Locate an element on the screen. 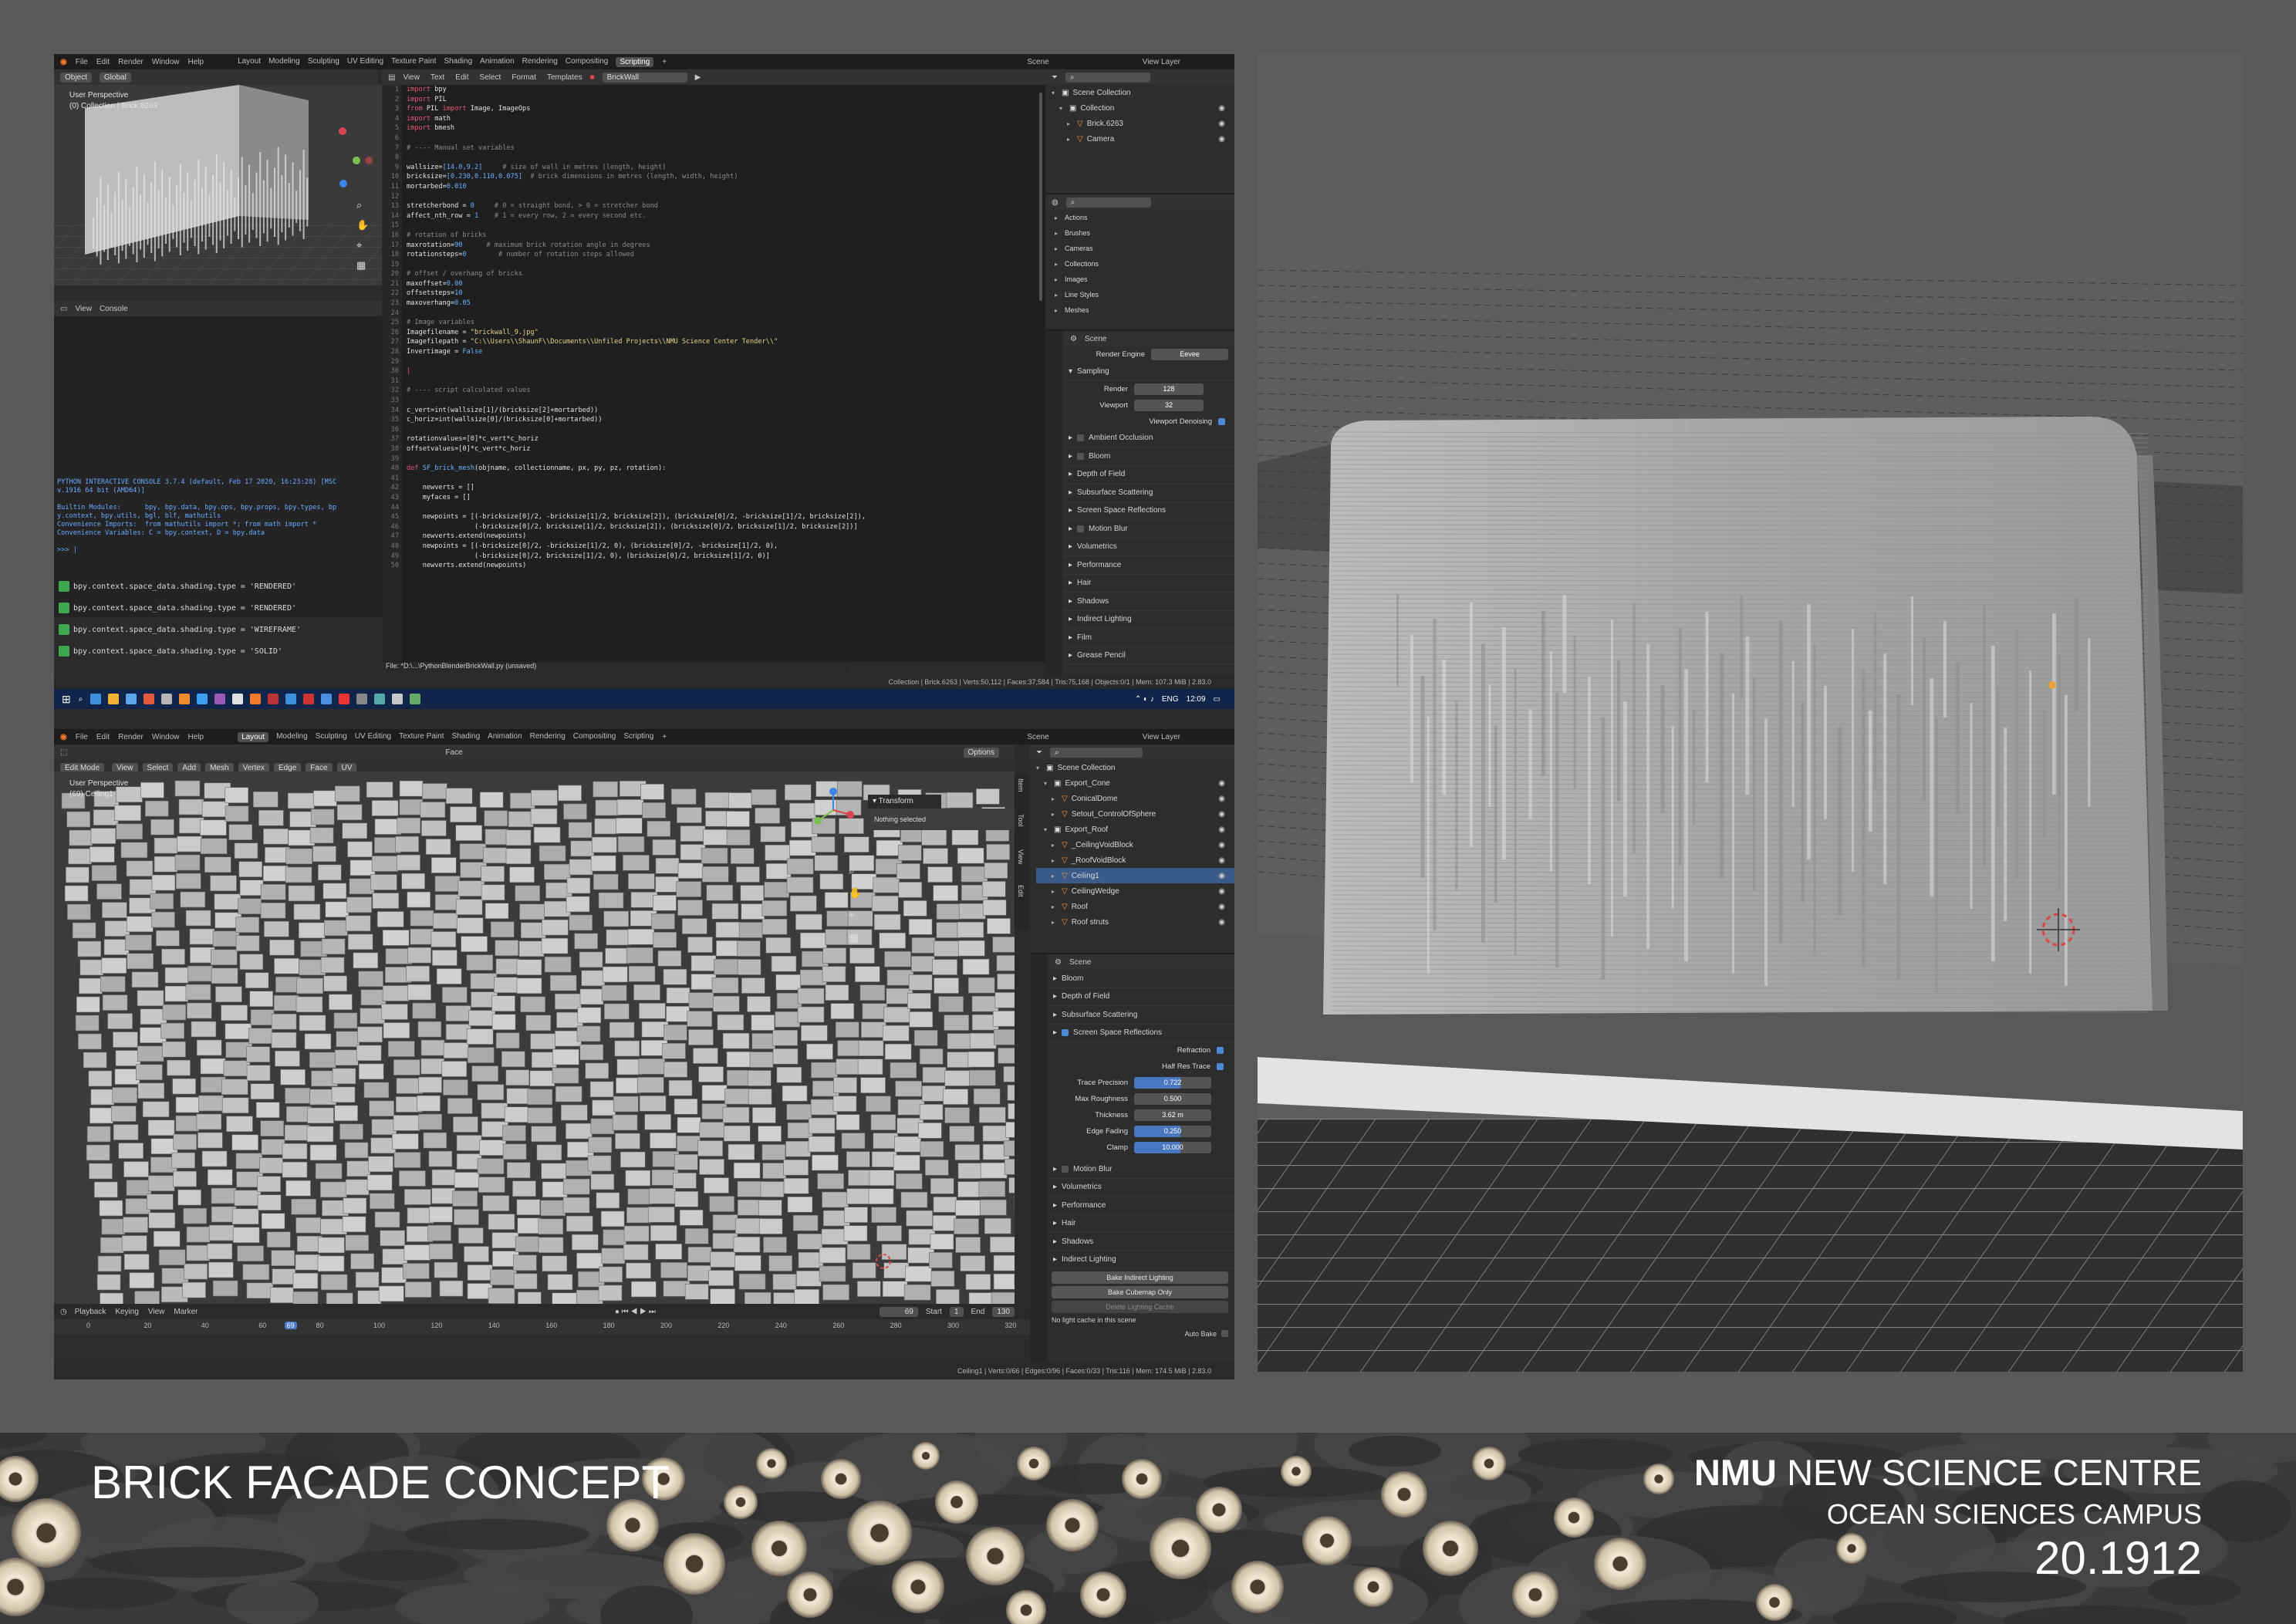  outliner-filter-icon: ⏷ is located at coordinates (1055, 77).